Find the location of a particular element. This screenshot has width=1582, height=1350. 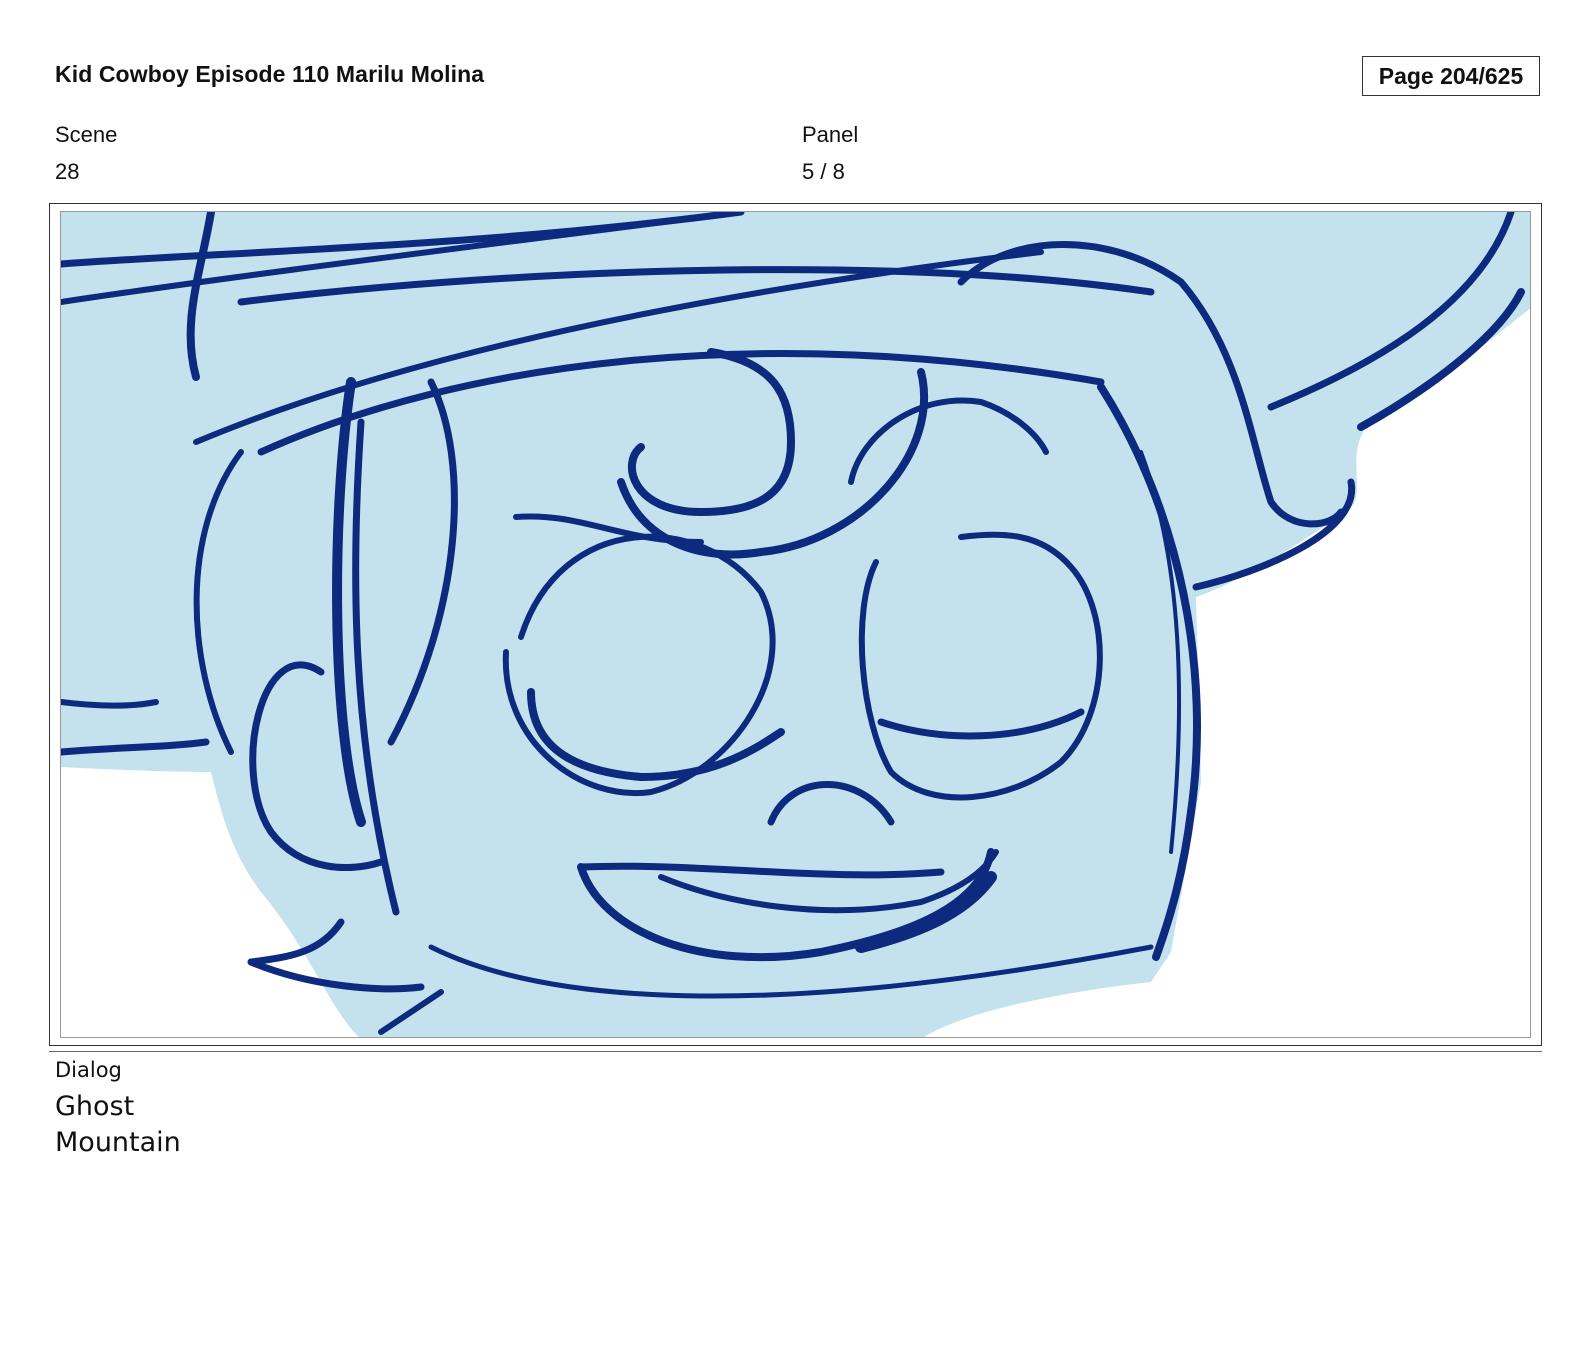

scene-value: 28 is located at coordinates (67, 171).